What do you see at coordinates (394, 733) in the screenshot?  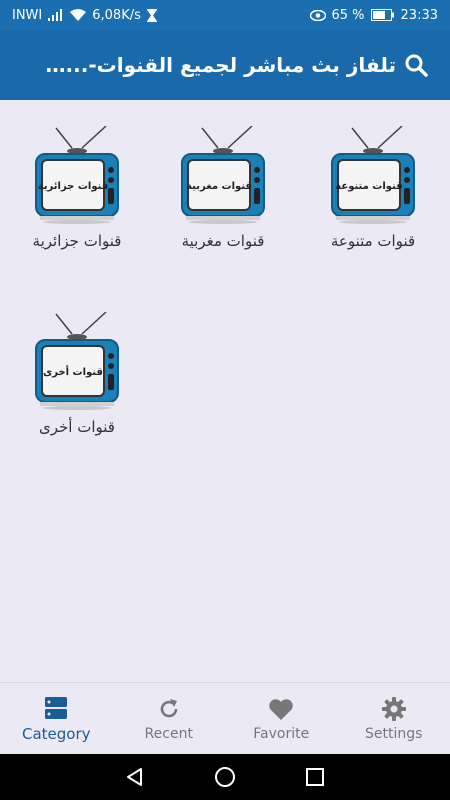 I see `nav-label: Settings` at bounding box center [394, 733].